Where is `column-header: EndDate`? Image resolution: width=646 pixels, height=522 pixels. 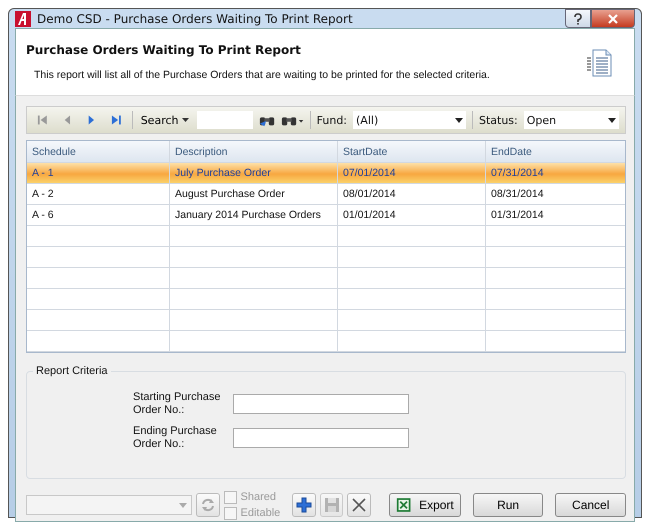 column-header: EndDate is located at coordinates (555, 151).